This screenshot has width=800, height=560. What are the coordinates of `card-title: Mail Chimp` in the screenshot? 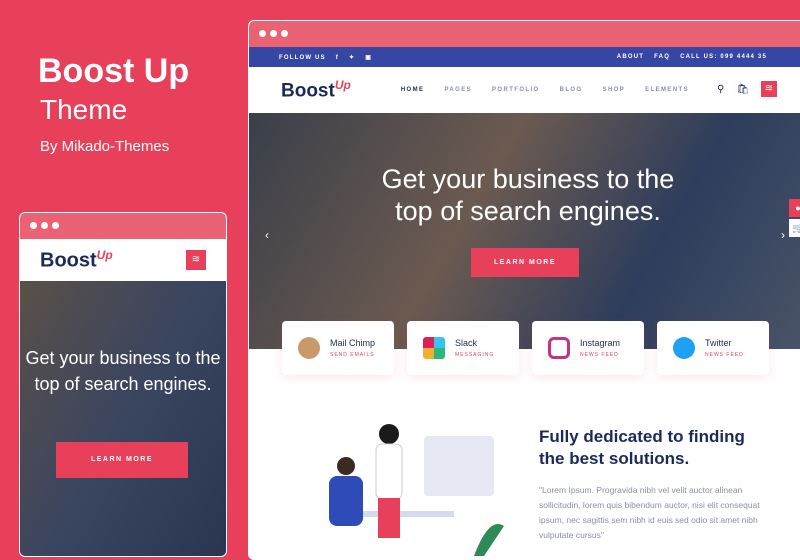 It's located at (353, 343).